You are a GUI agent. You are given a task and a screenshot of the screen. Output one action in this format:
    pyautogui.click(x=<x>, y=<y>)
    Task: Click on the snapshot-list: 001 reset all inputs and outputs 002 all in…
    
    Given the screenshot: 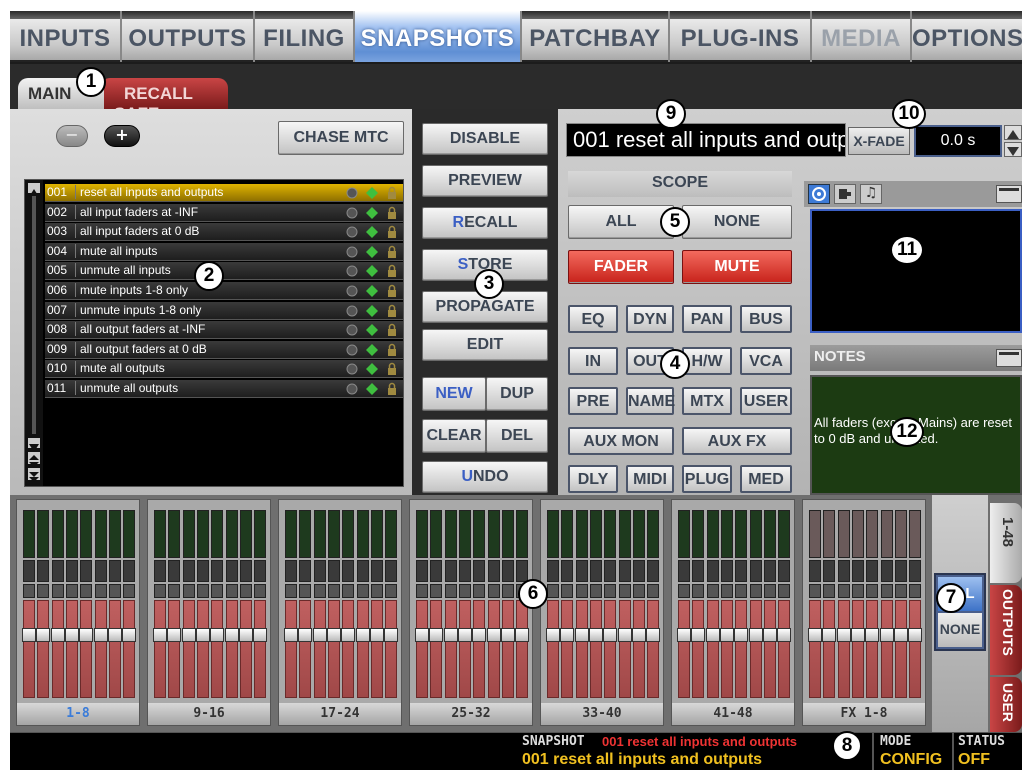 What is the action you would take?
    pyautogui.click(x=214, y=333)
    